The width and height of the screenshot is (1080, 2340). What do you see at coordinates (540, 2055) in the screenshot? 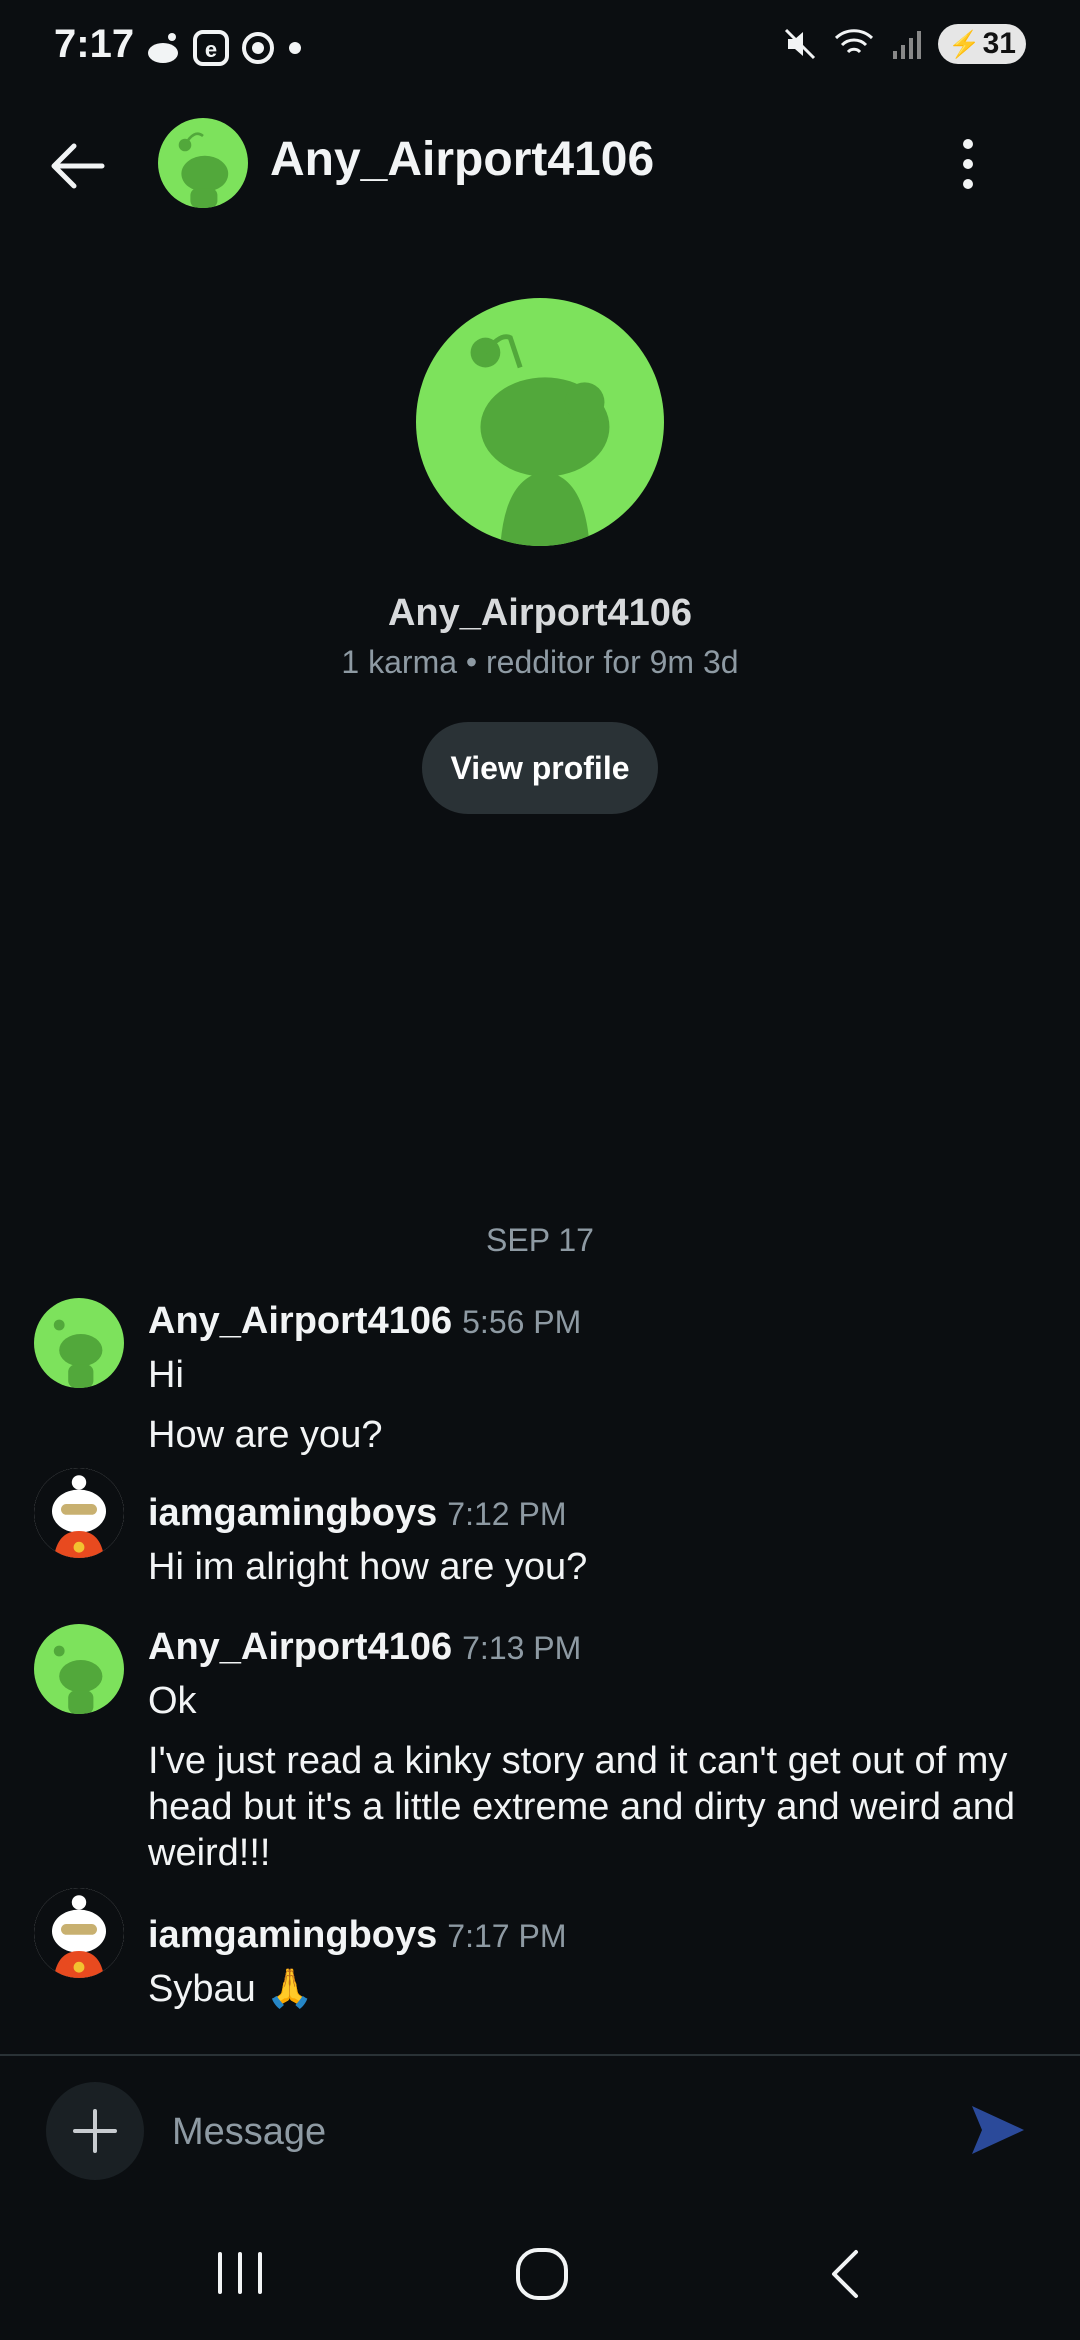
I see `composer-divider` at bounding box center [540, 2055].